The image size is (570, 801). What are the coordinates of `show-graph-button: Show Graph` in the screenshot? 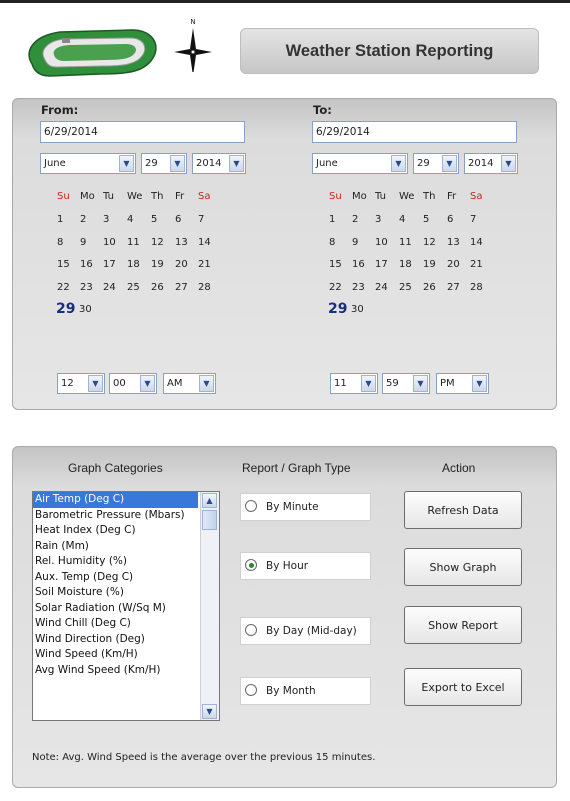 It's located at (463, 567).